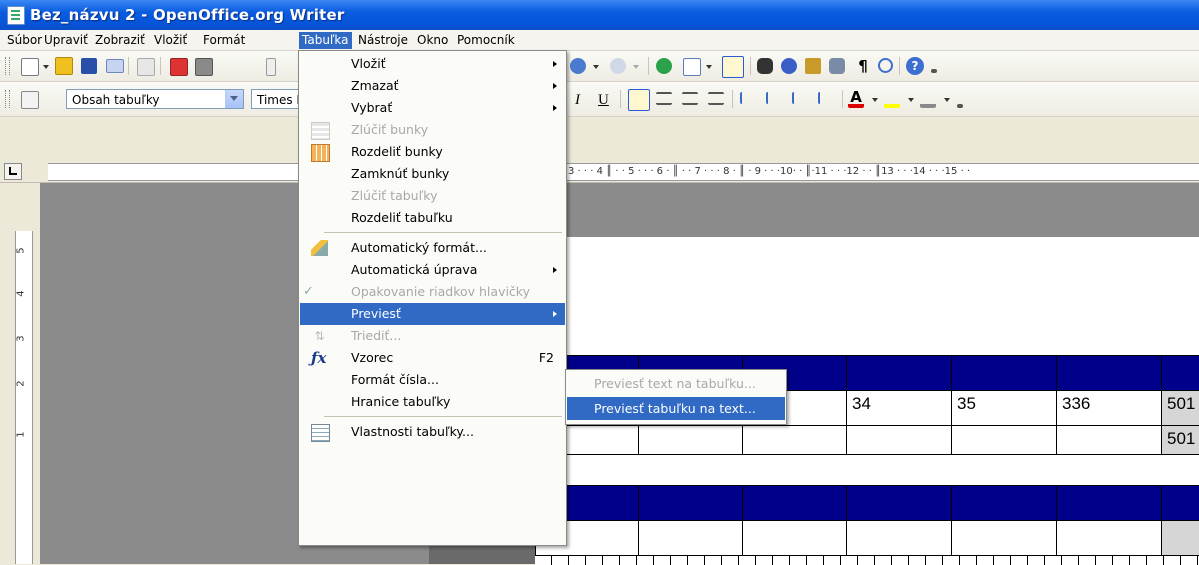  Describe the element at coordinates (716, 98) in the screenshot. I see `justify-icon` at that location.